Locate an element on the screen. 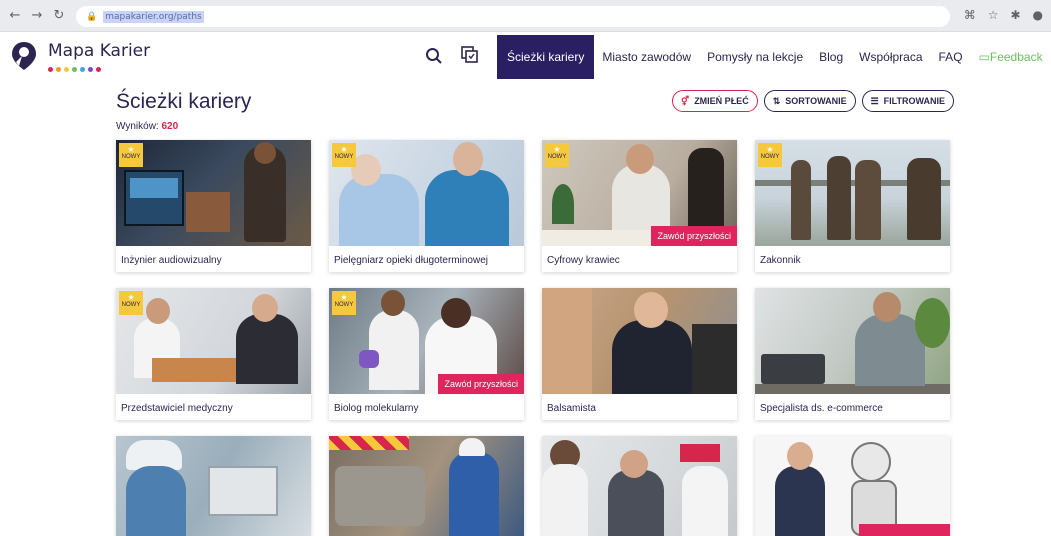 The width and height of the screenshot is (1051, 536). sort-label: SORTOWANIE is located at coordinates (816, 101).